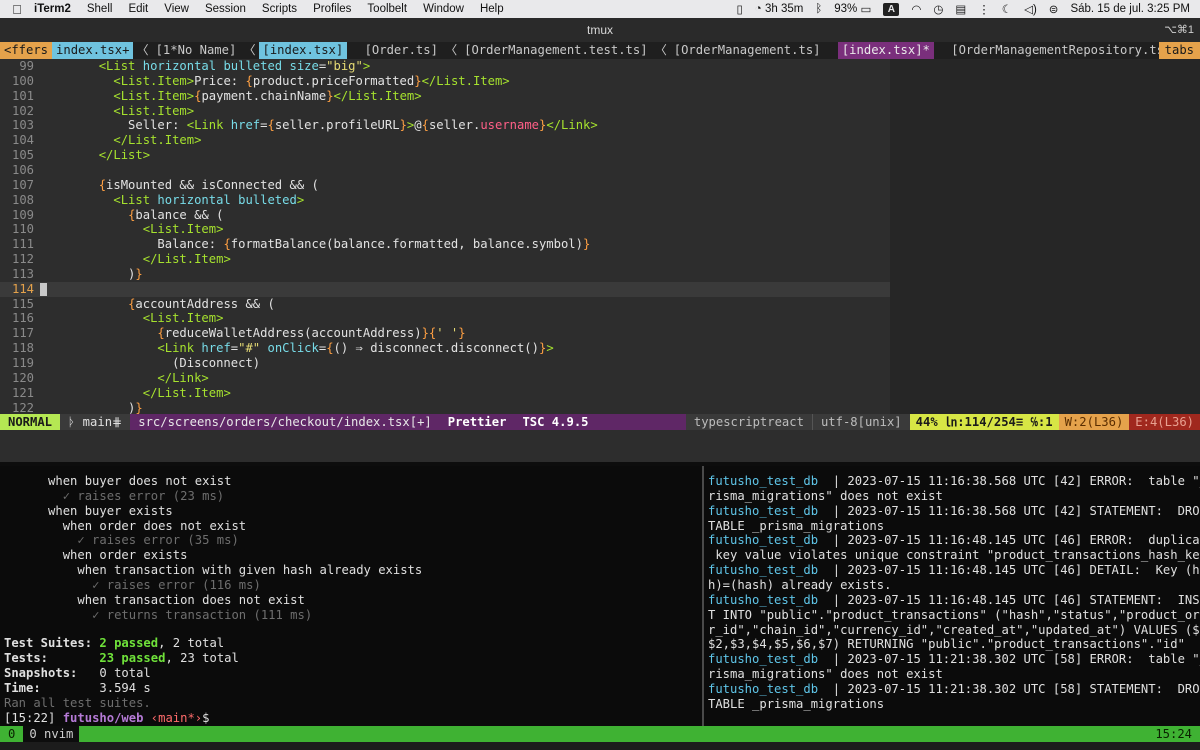 The height and width of the screenshot is (750, 1200). What do you see at coordinates (555, 50) in the screenshot?
I see `buffer-tab: [OrderManagement.test.ts]` at bounding box center [555, 50].